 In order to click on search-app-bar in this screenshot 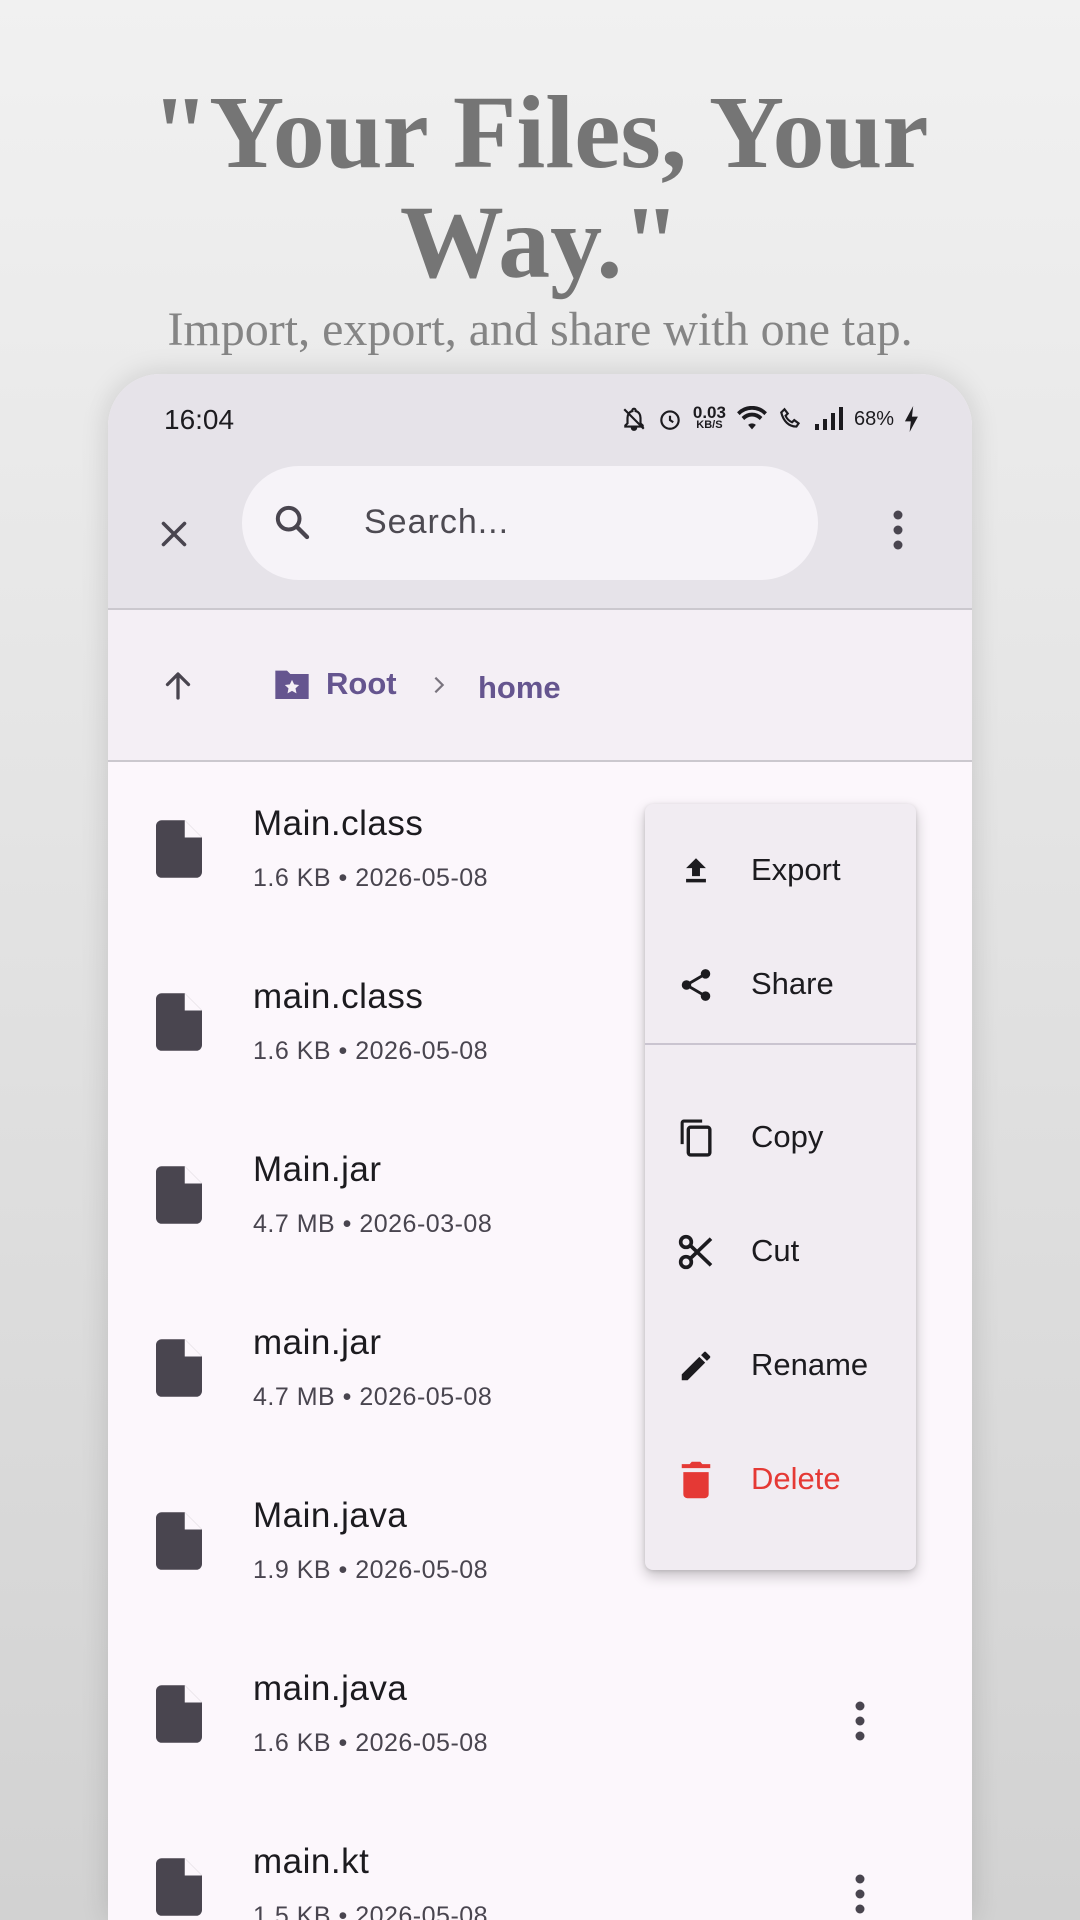, I will do `click(540, 535)`.